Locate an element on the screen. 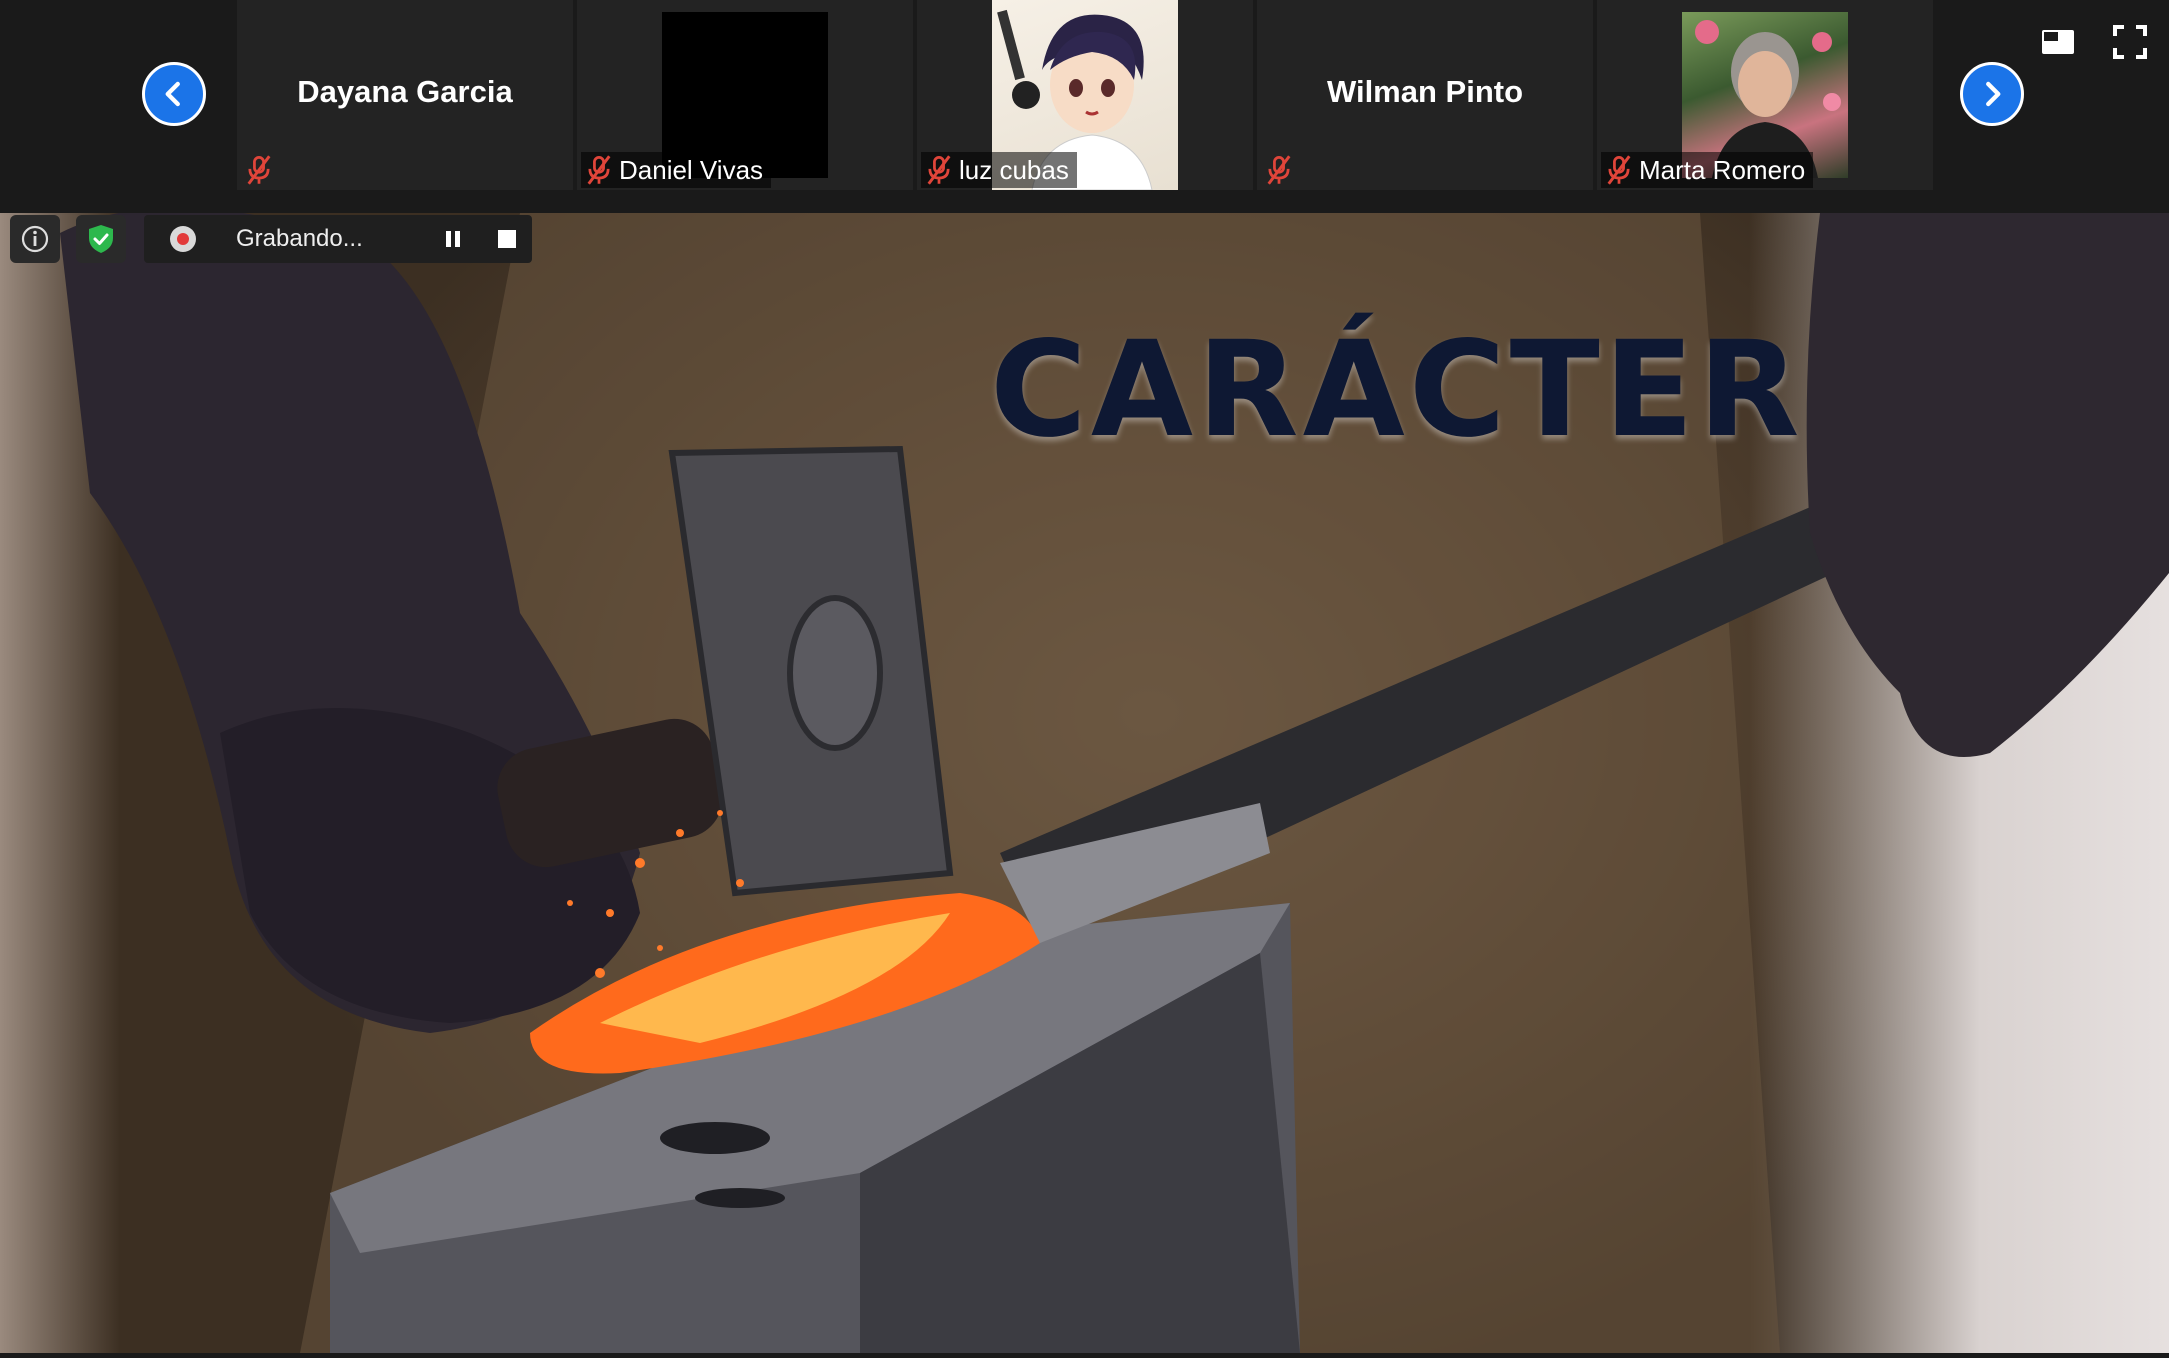  prev-page-button is located at coordinates (174, 94).